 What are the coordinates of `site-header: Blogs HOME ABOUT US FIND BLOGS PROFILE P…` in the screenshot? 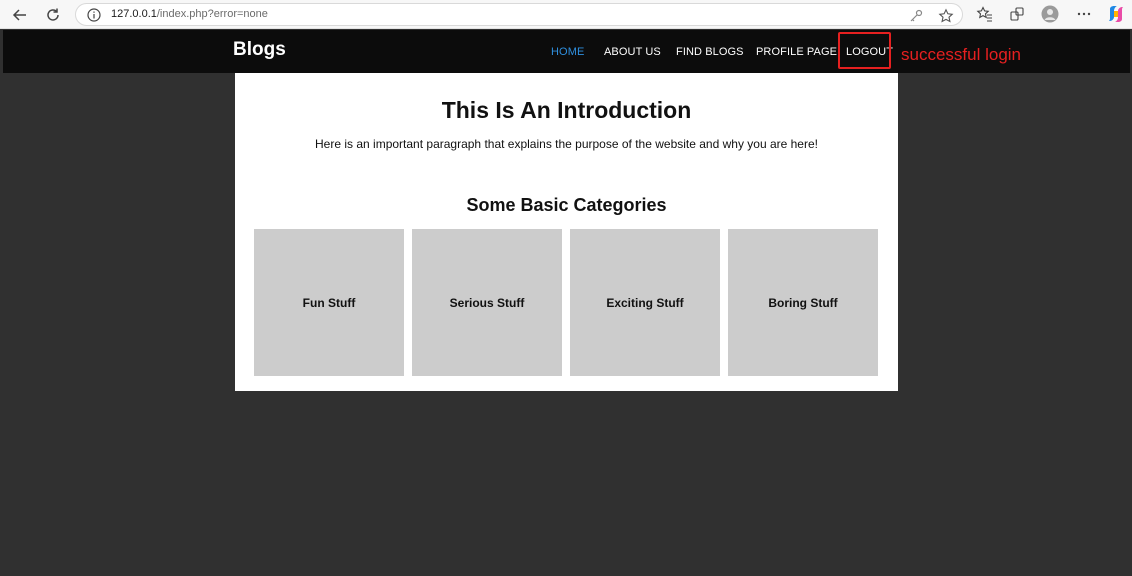 It's located at (566, 51).